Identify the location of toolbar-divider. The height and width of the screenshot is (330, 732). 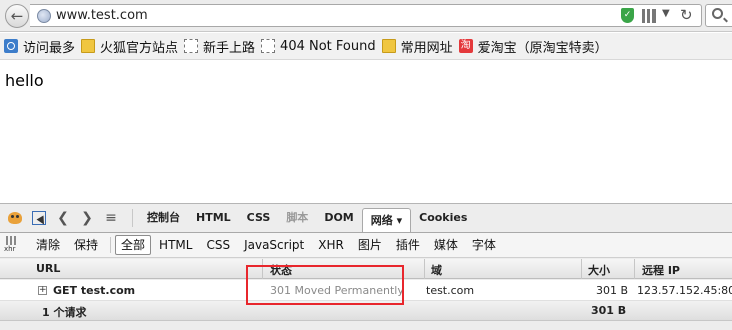
(132, 218).